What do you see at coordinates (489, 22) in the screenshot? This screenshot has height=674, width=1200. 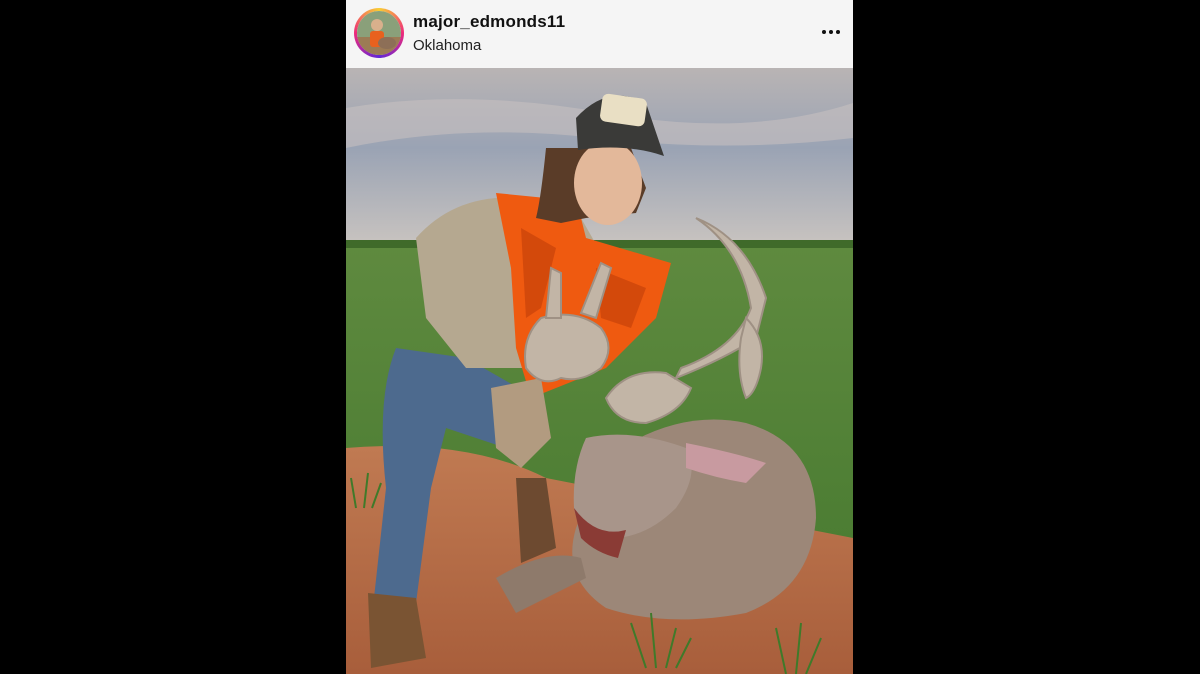 I see `post-username: major_edmonds11` at bounding box center [489, 22].